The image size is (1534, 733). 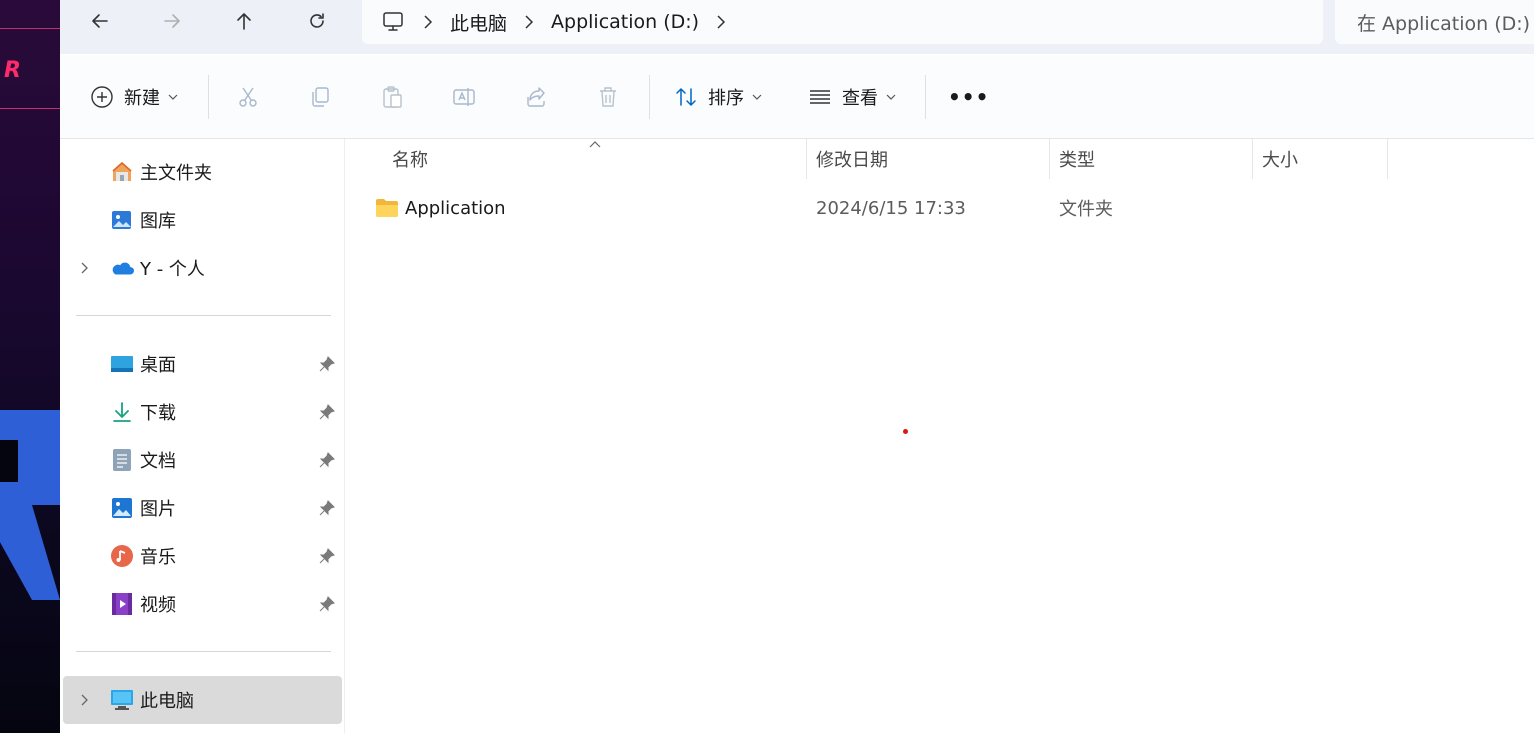 I want to click on more-options-button: •••, so click(x=968, y=97).